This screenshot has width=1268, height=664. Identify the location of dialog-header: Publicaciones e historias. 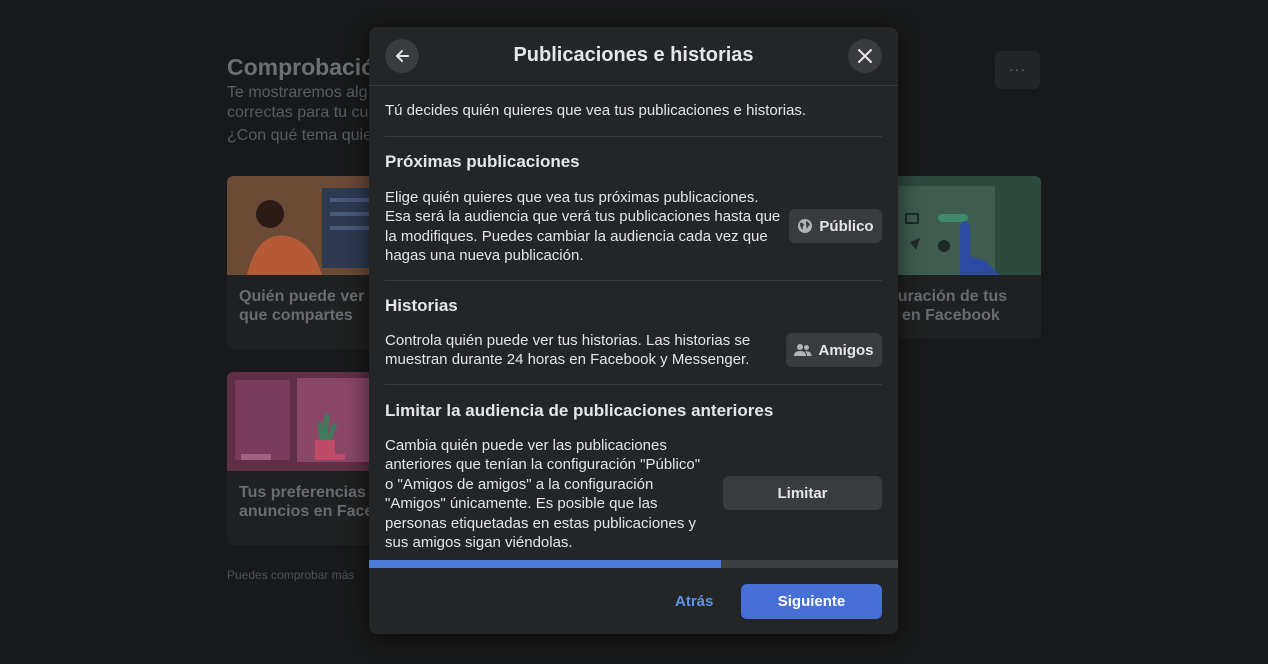
(633, 56).